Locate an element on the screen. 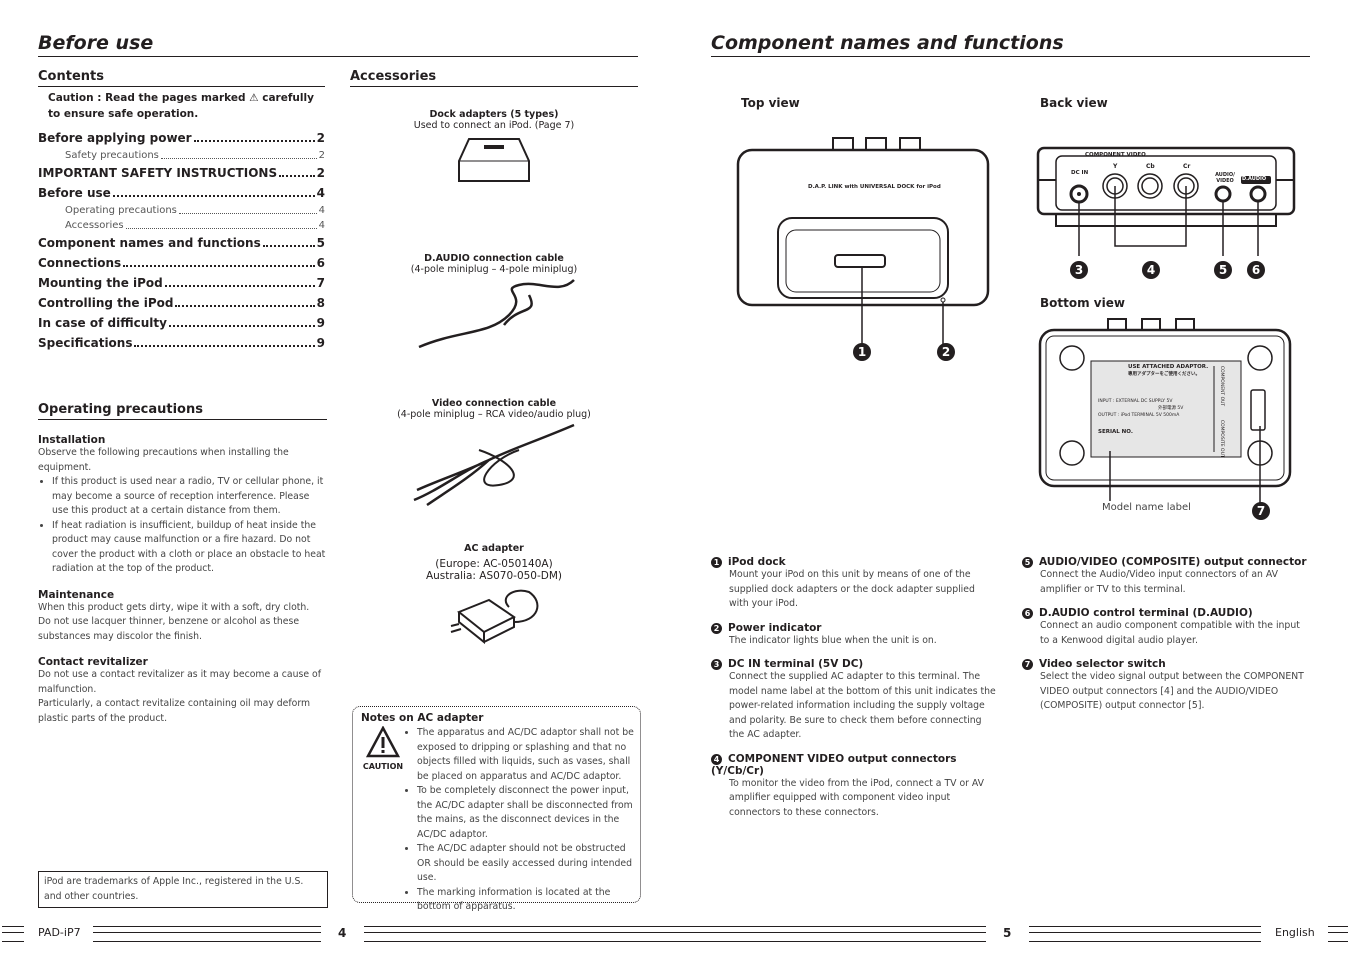 The image size is (1350, 954). notes-heading: Notes on AC adapter is located at coordinates (422, 718).